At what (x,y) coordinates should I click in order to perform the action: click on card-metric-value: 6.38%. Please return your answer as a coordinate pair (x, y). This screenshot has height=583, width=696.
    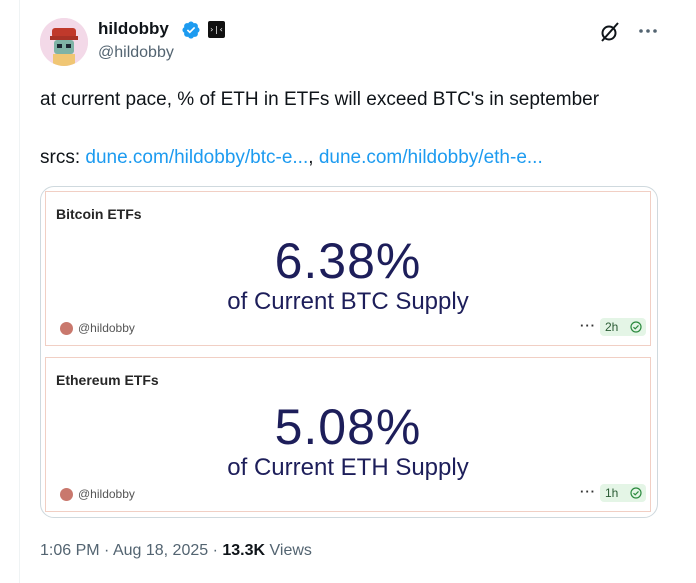
    Looking at the image, I should click on (348, 261).